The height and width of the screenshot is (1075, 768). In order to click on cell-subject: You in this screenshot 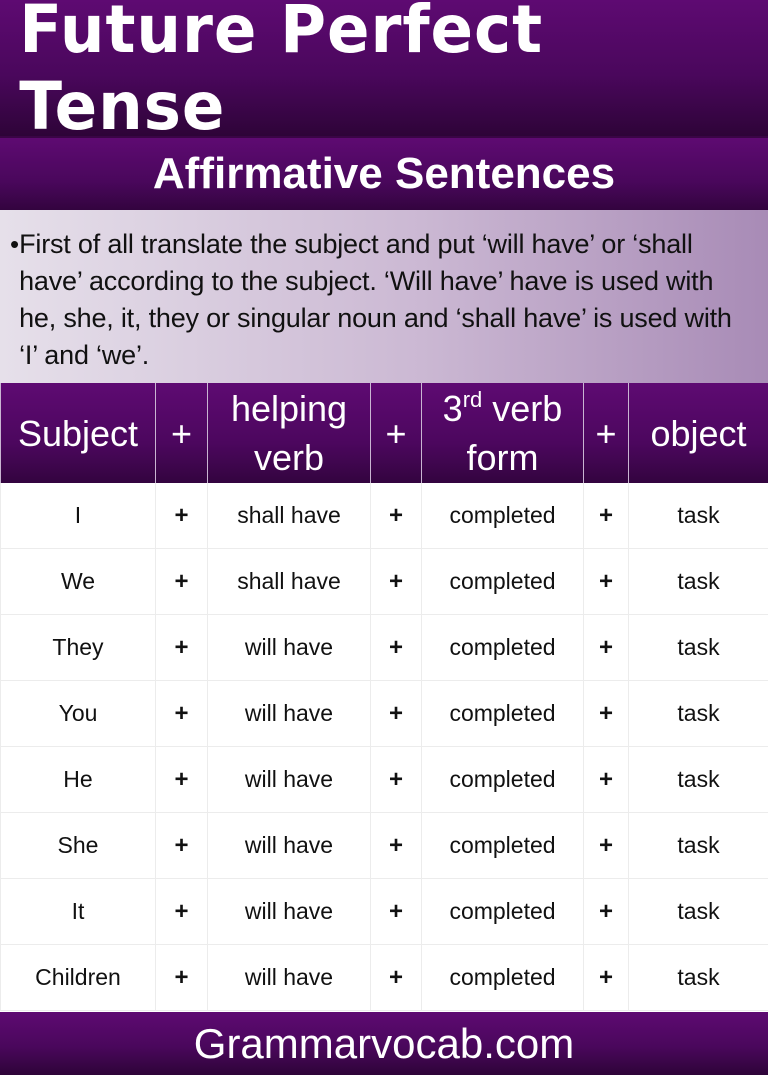, I will do `click(78, 713)`.